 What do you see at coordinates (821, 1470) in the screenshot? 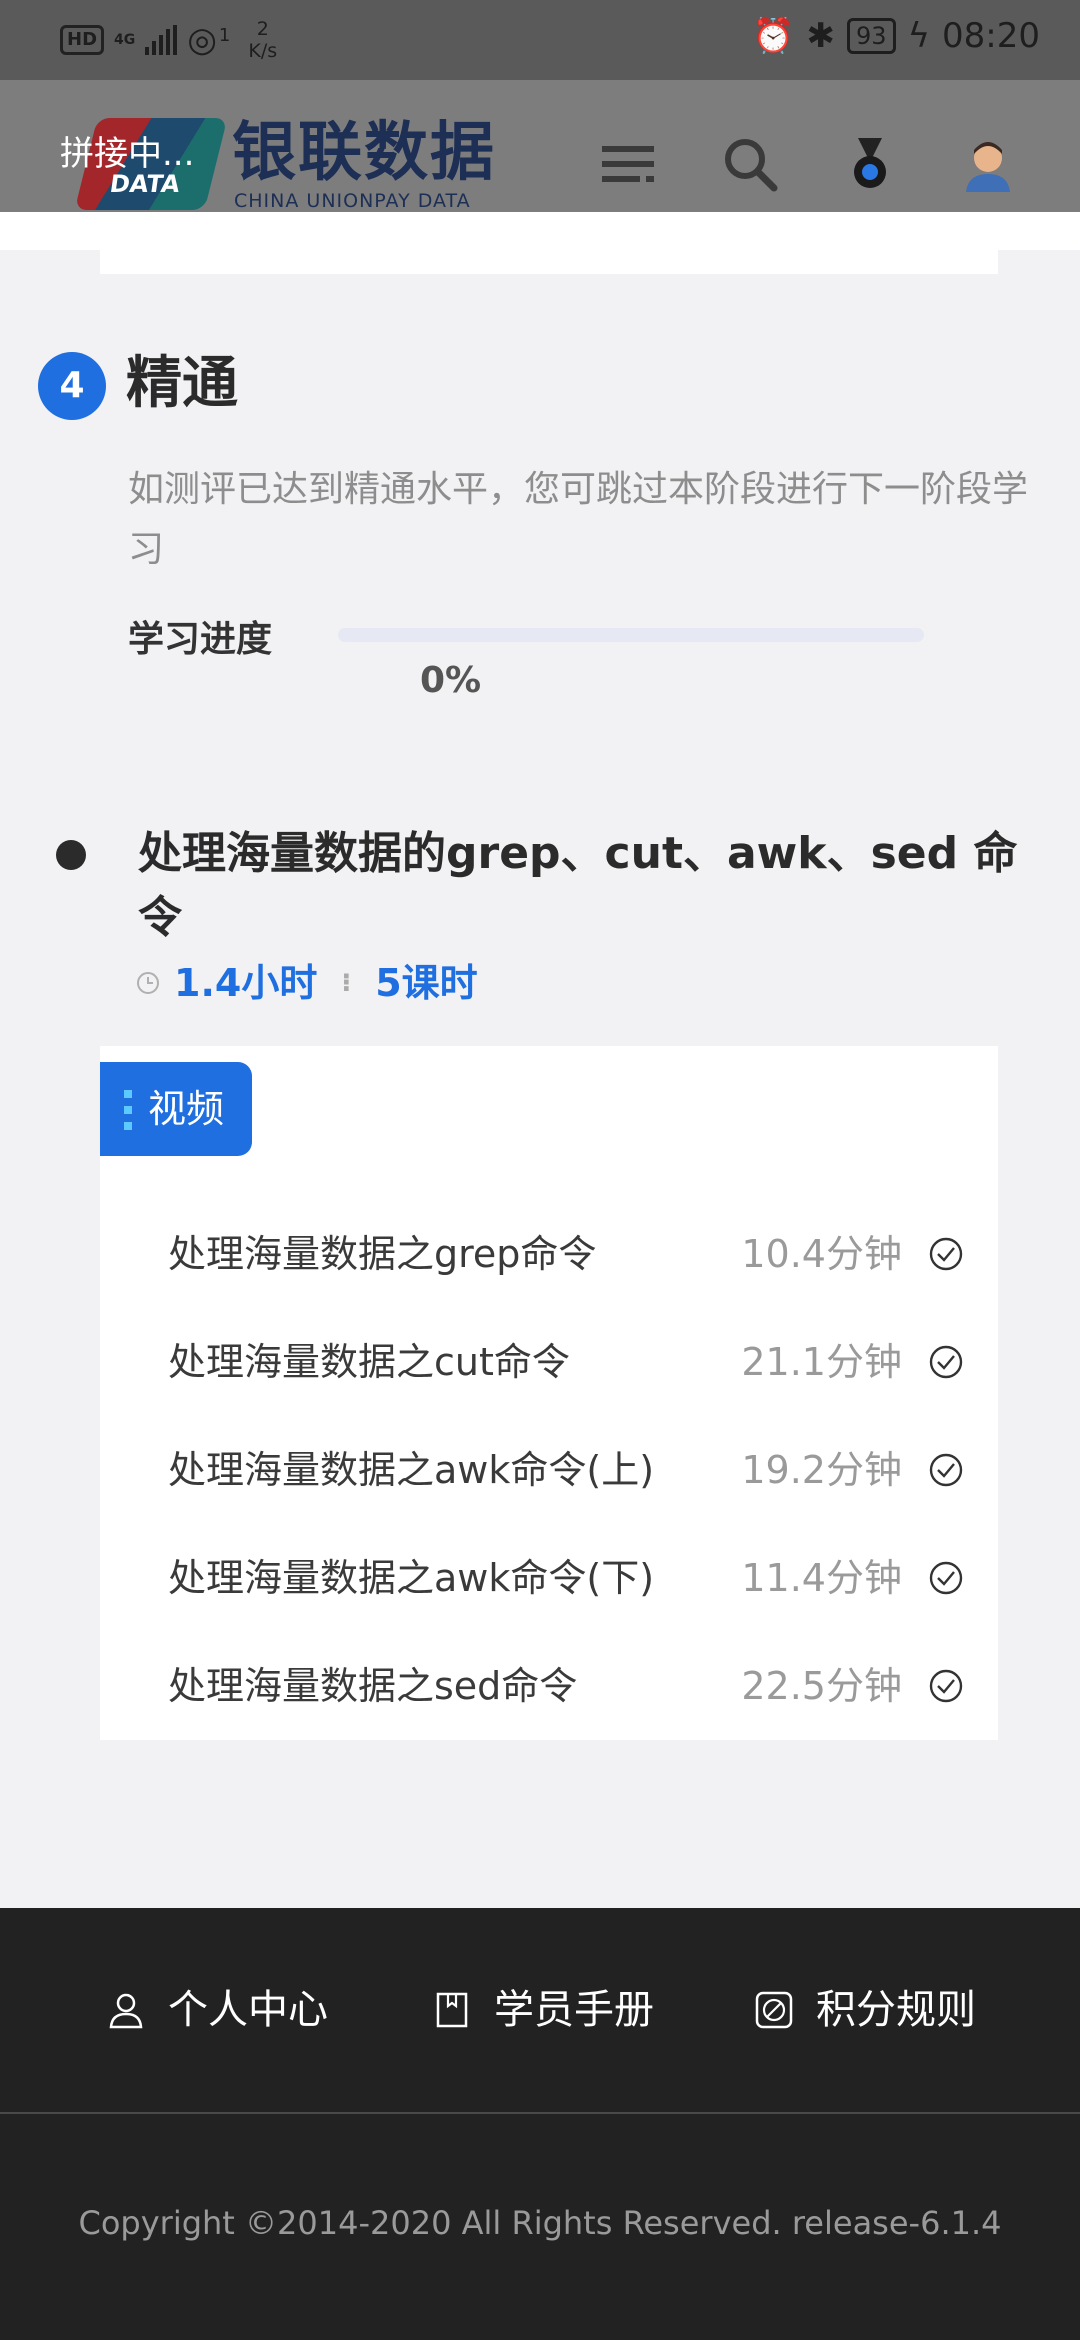
I see `lesson-duration: 19.2分钟` at bounding box center [821, 1470].